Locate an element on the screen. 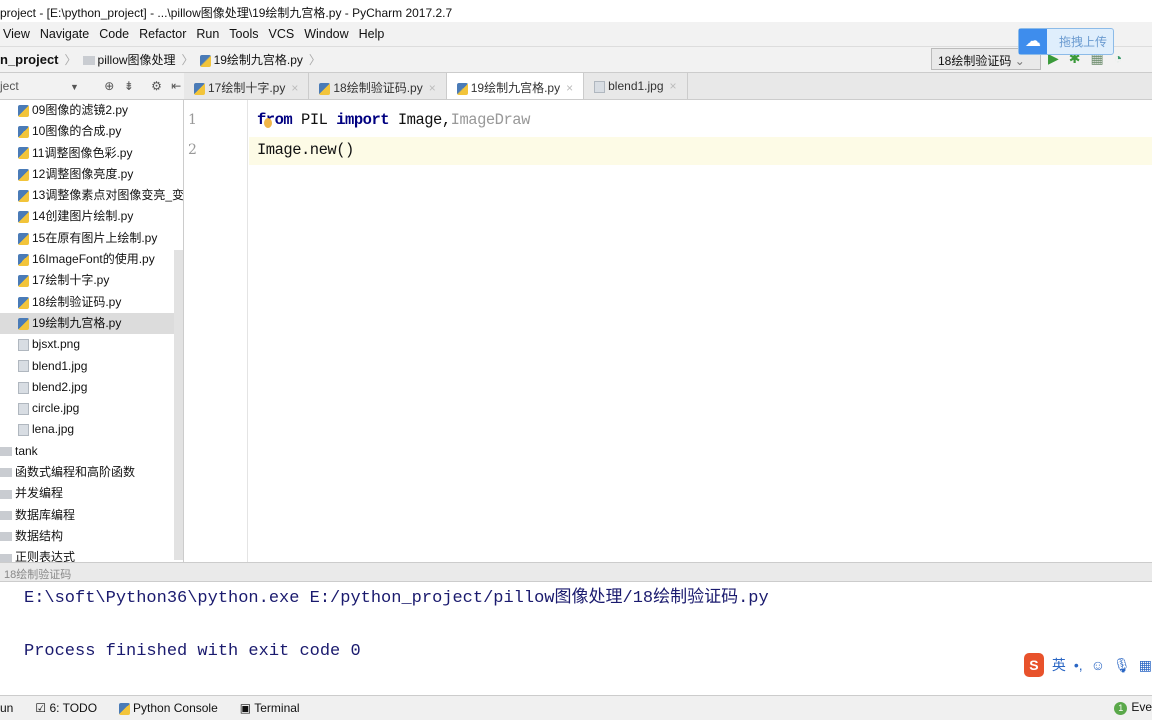  punctuation-icon: •, is located at coordinates (1078, 665).